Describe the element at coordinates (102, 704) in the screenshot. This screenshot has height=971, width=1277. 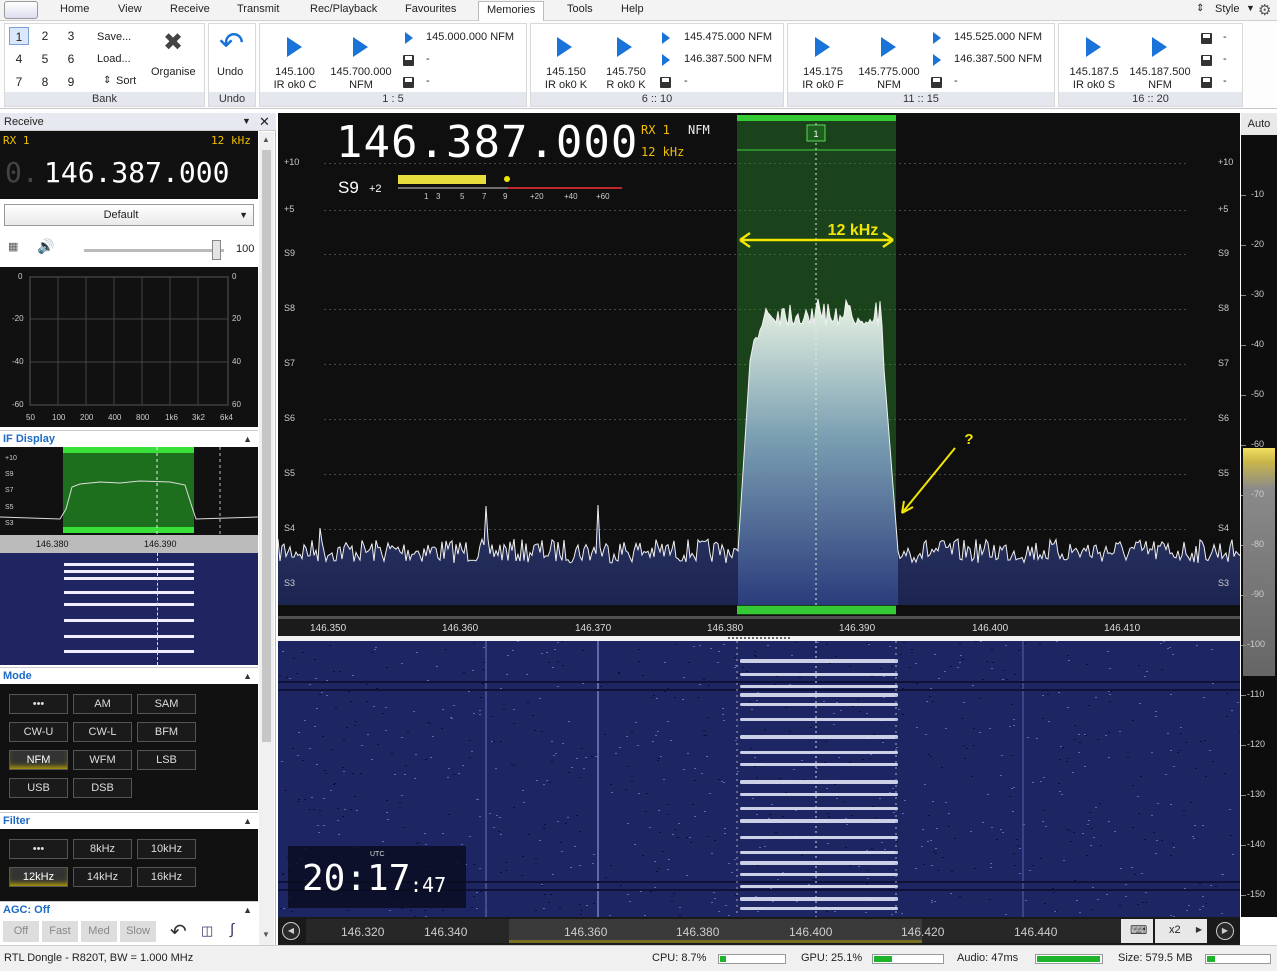
I see `mode-am-button: AM` at that location.